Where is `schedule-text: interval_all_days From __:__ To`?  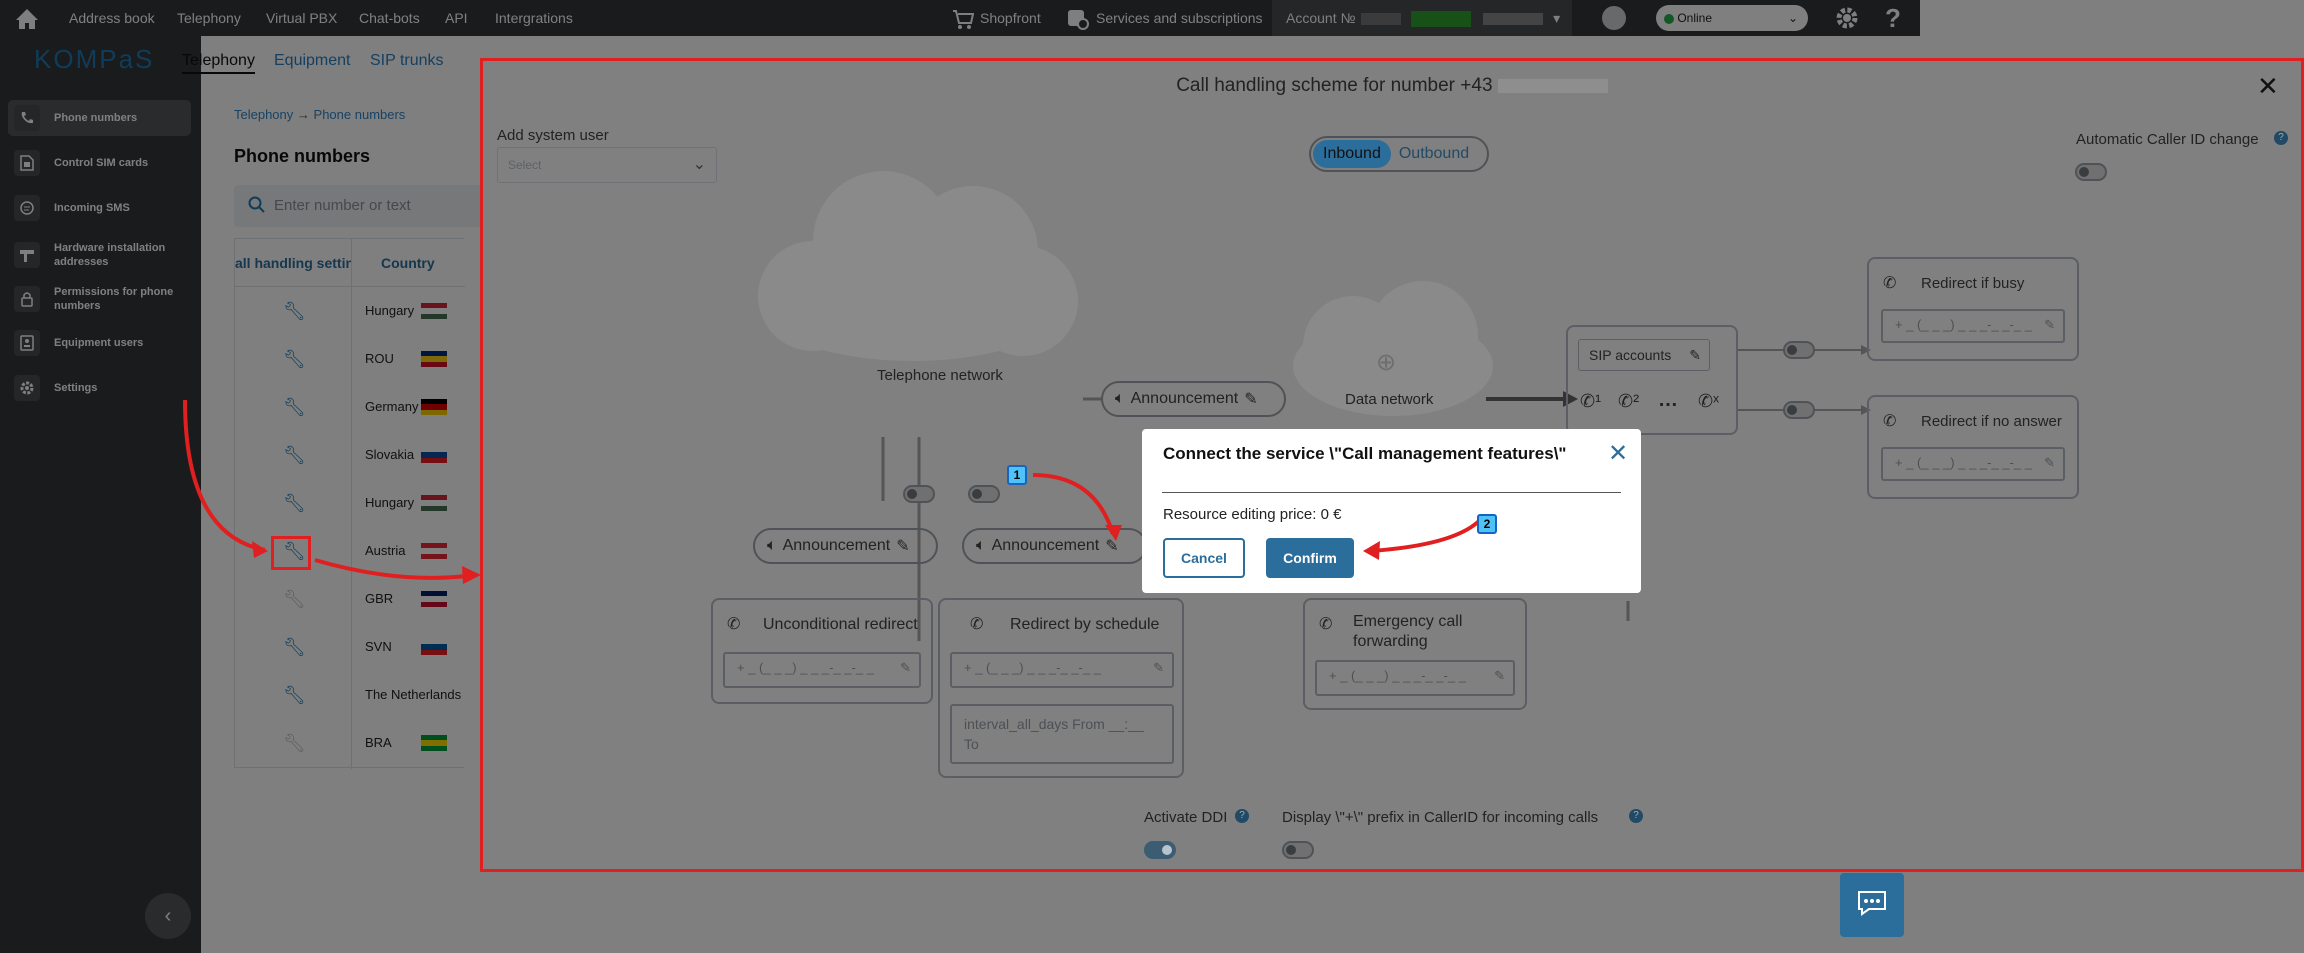 schedule-text: interval_all_days From __:__ To is located at coordinates (1054, 734).